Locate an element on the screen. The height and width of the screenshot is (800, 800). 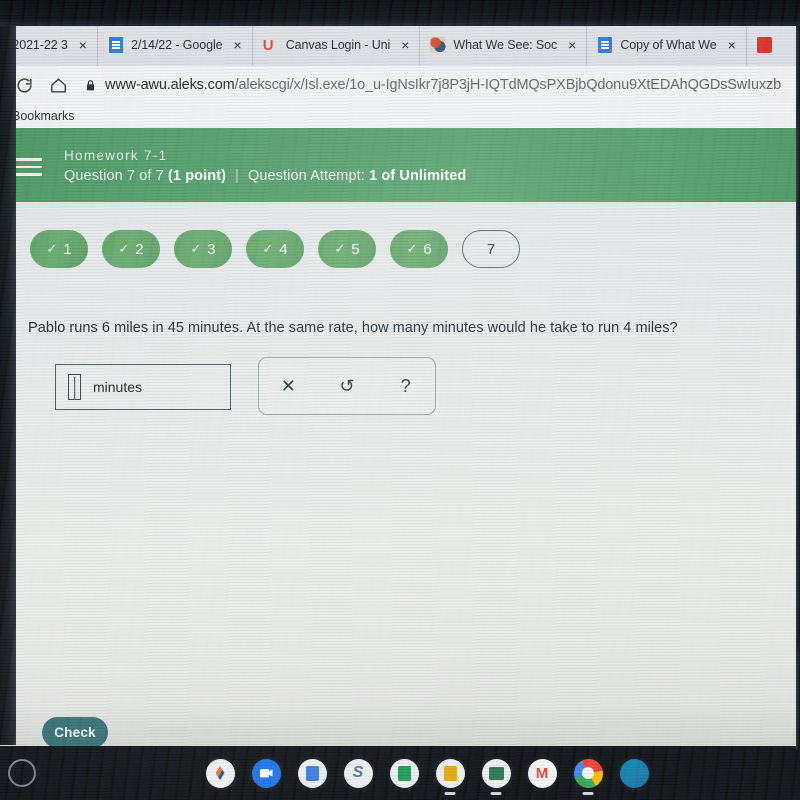
check-bar: Check is located at coordinates (400, 725).